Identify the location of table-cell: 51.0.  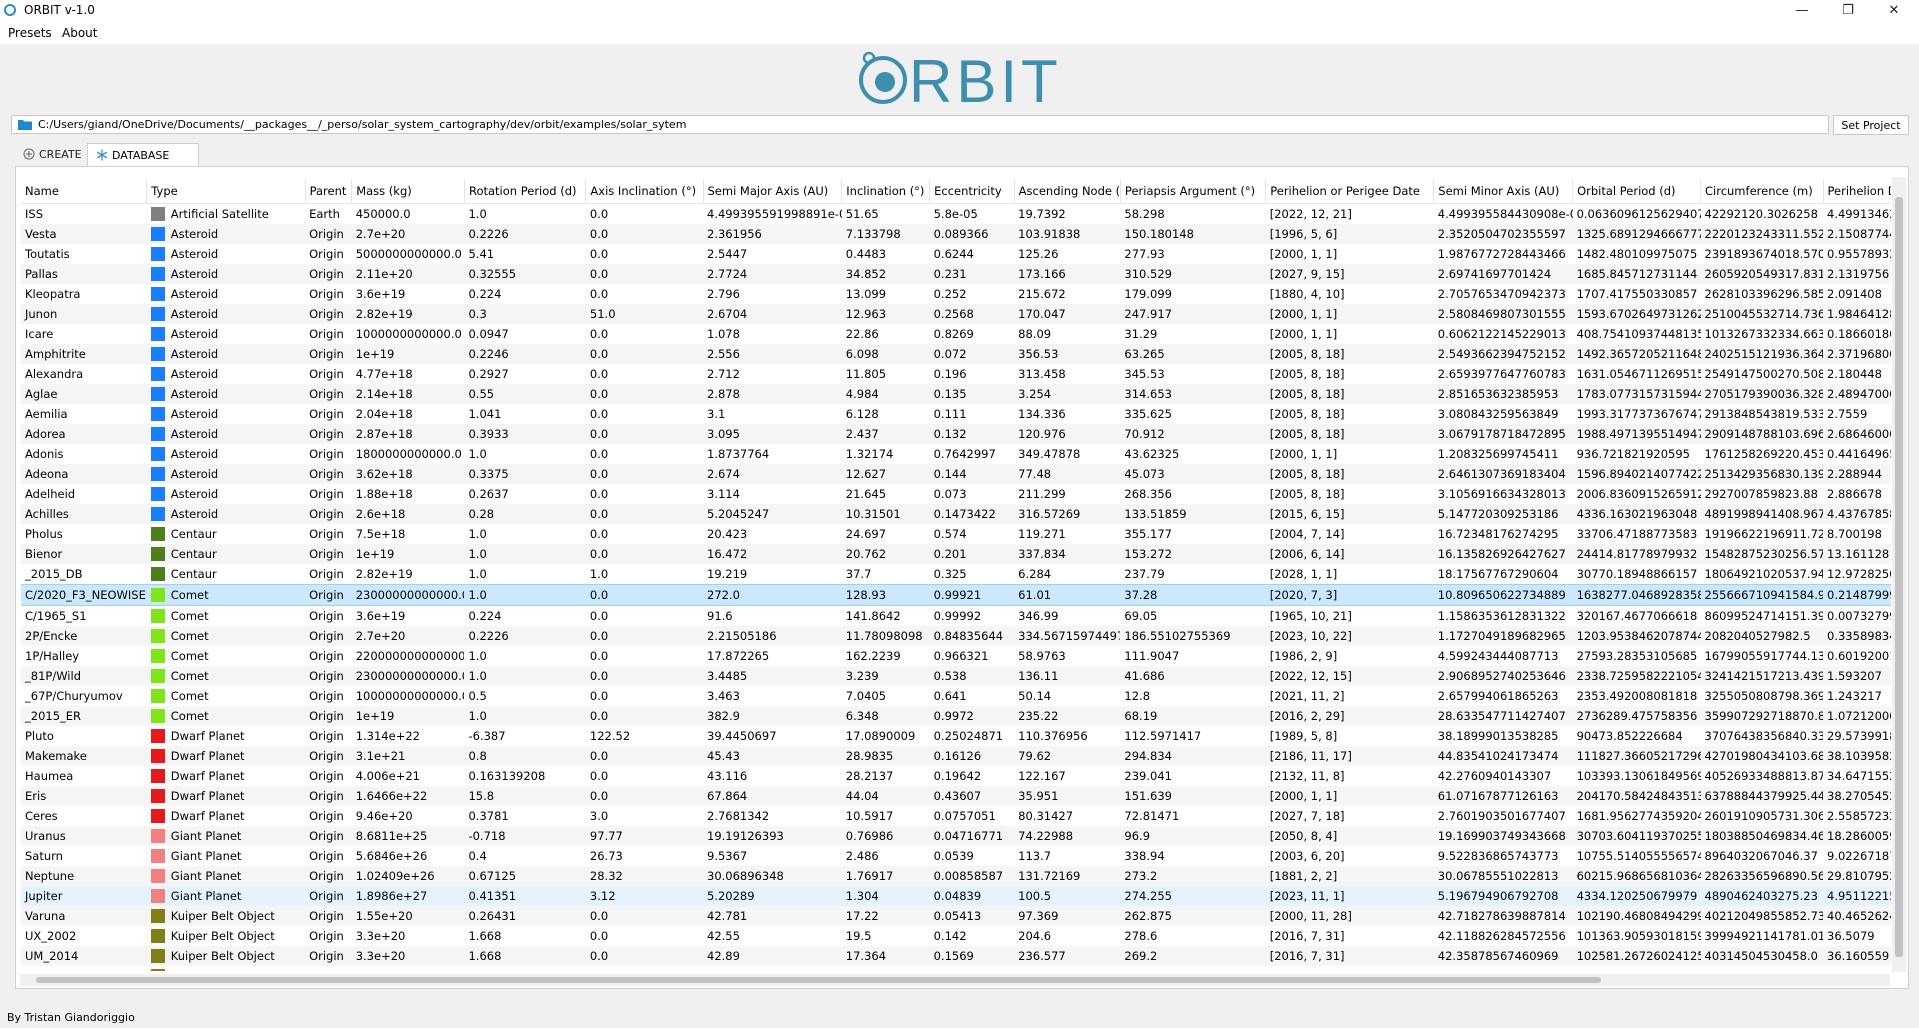
(644, 314).